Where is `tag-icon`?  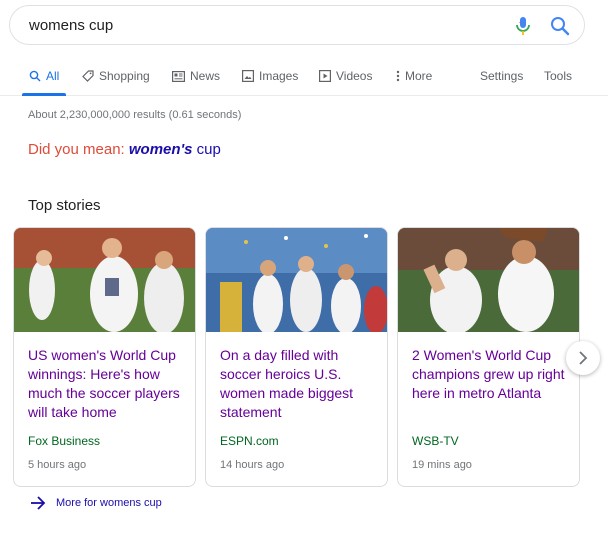 tag-icon is located at coordinates (88, 76).